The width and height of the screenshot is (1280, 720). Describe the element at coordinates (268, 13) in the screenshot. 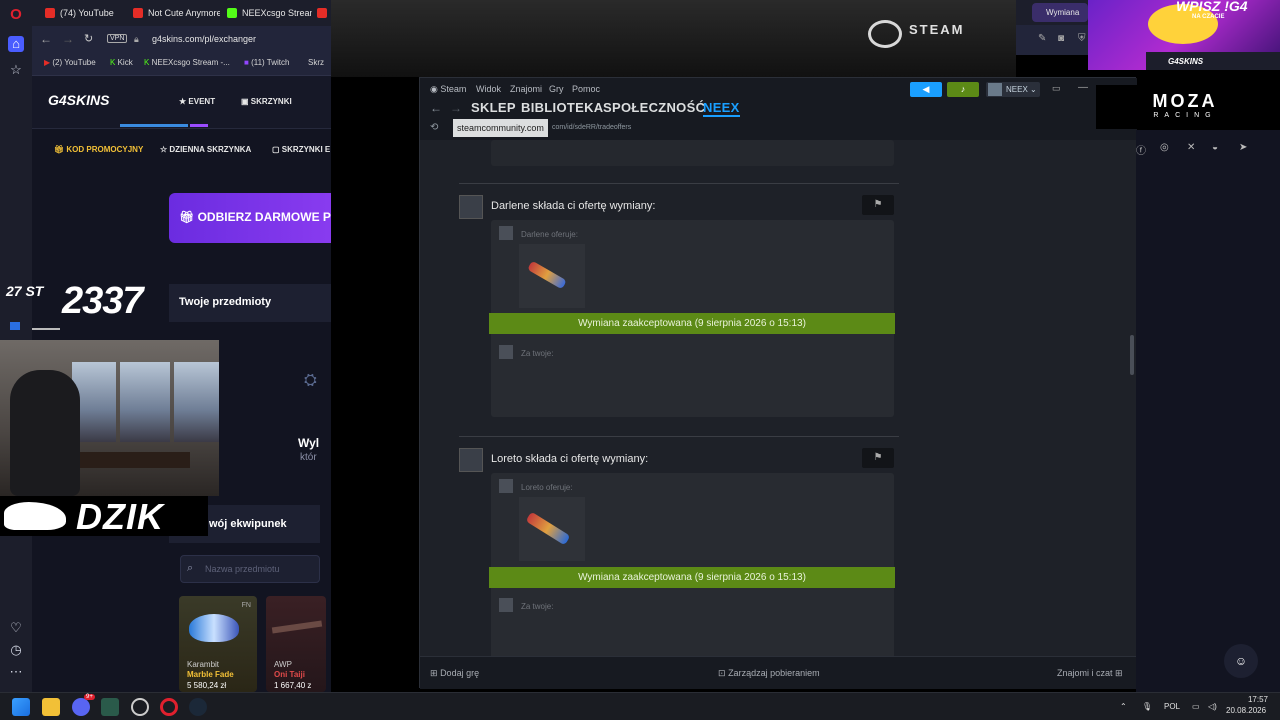

I see `tab-neex-stream: NEEXcsgo Stream` at that location.